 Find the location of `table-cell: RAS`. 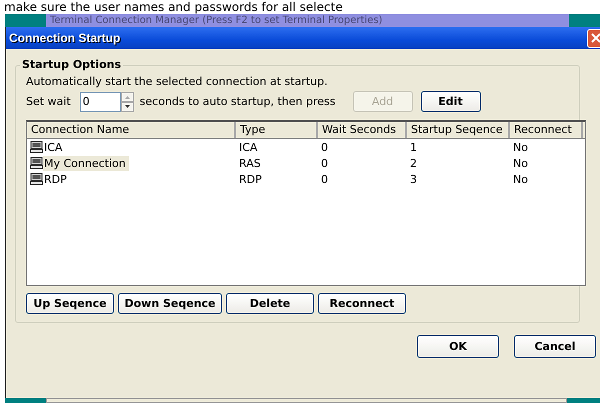

table-cell: RAS is located at coordinates (250, 163).